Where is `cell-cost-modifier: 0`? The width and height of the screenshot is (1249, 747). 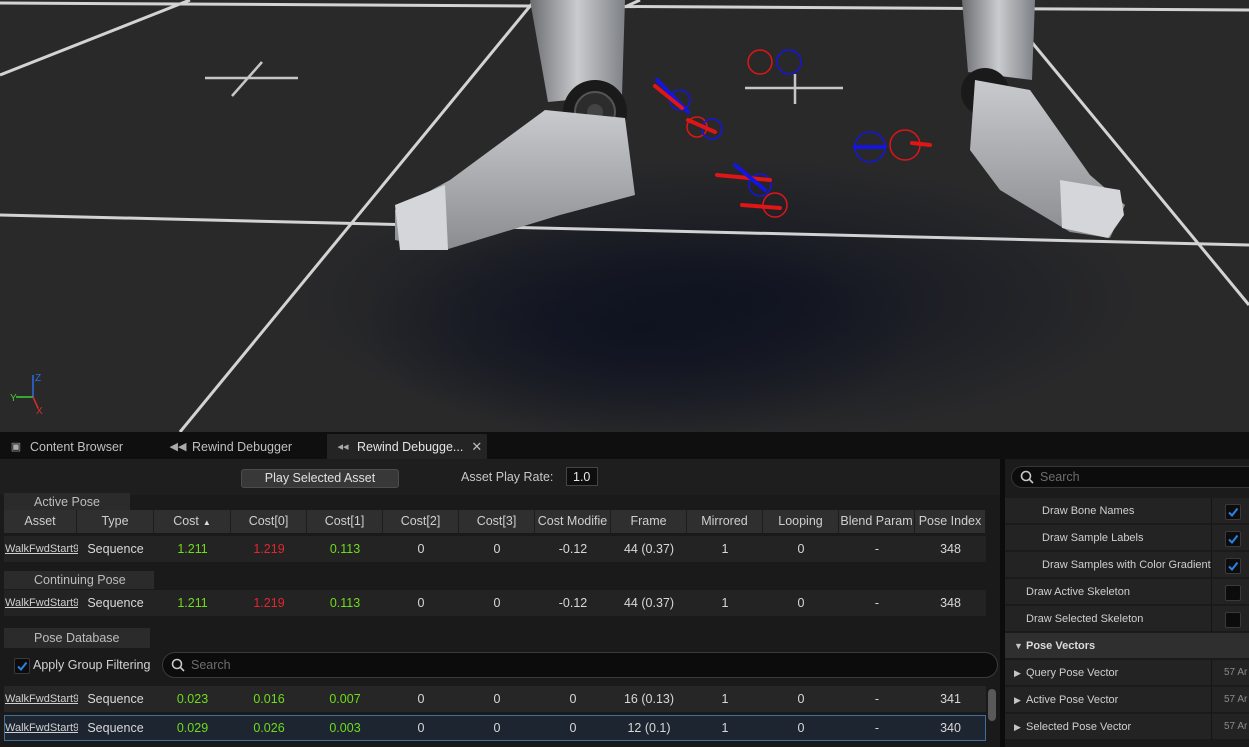
cell-cost-modifier: 0 is located at coordinates (573, 699).